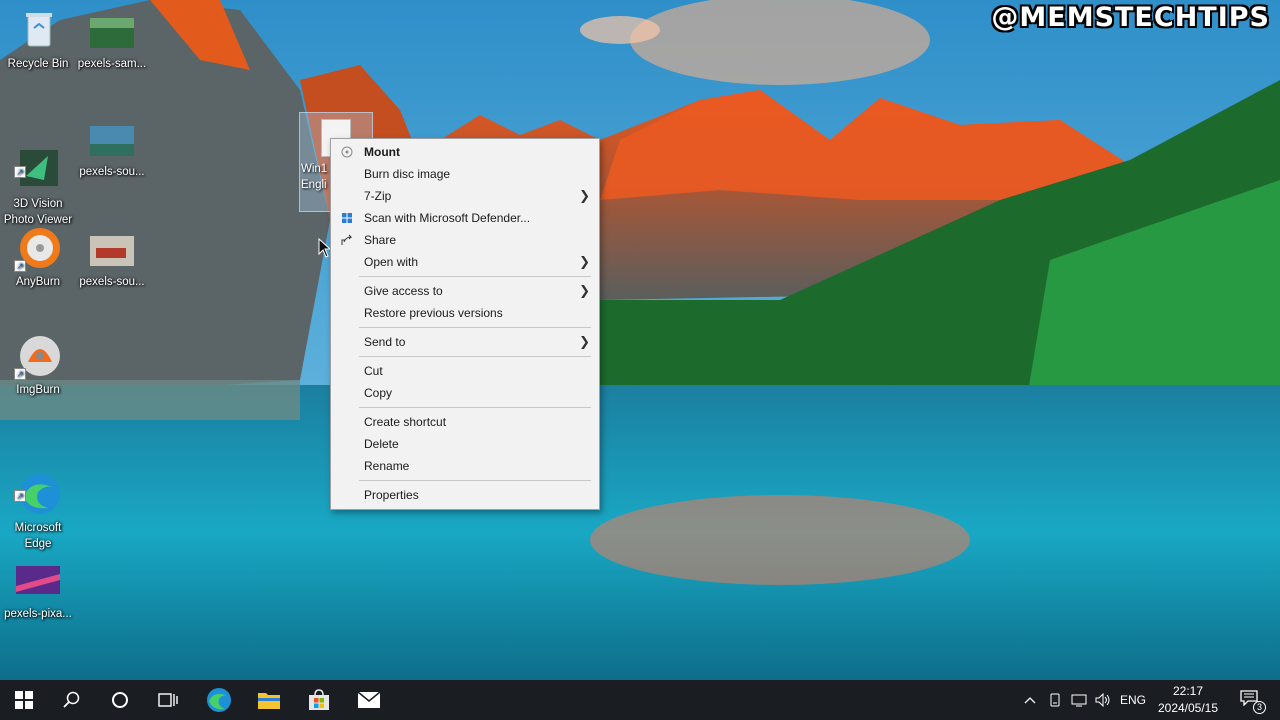  I want to click on desktop-icon-microsoft-edge: ↗ Microsoft Edge, so click(38, 503).